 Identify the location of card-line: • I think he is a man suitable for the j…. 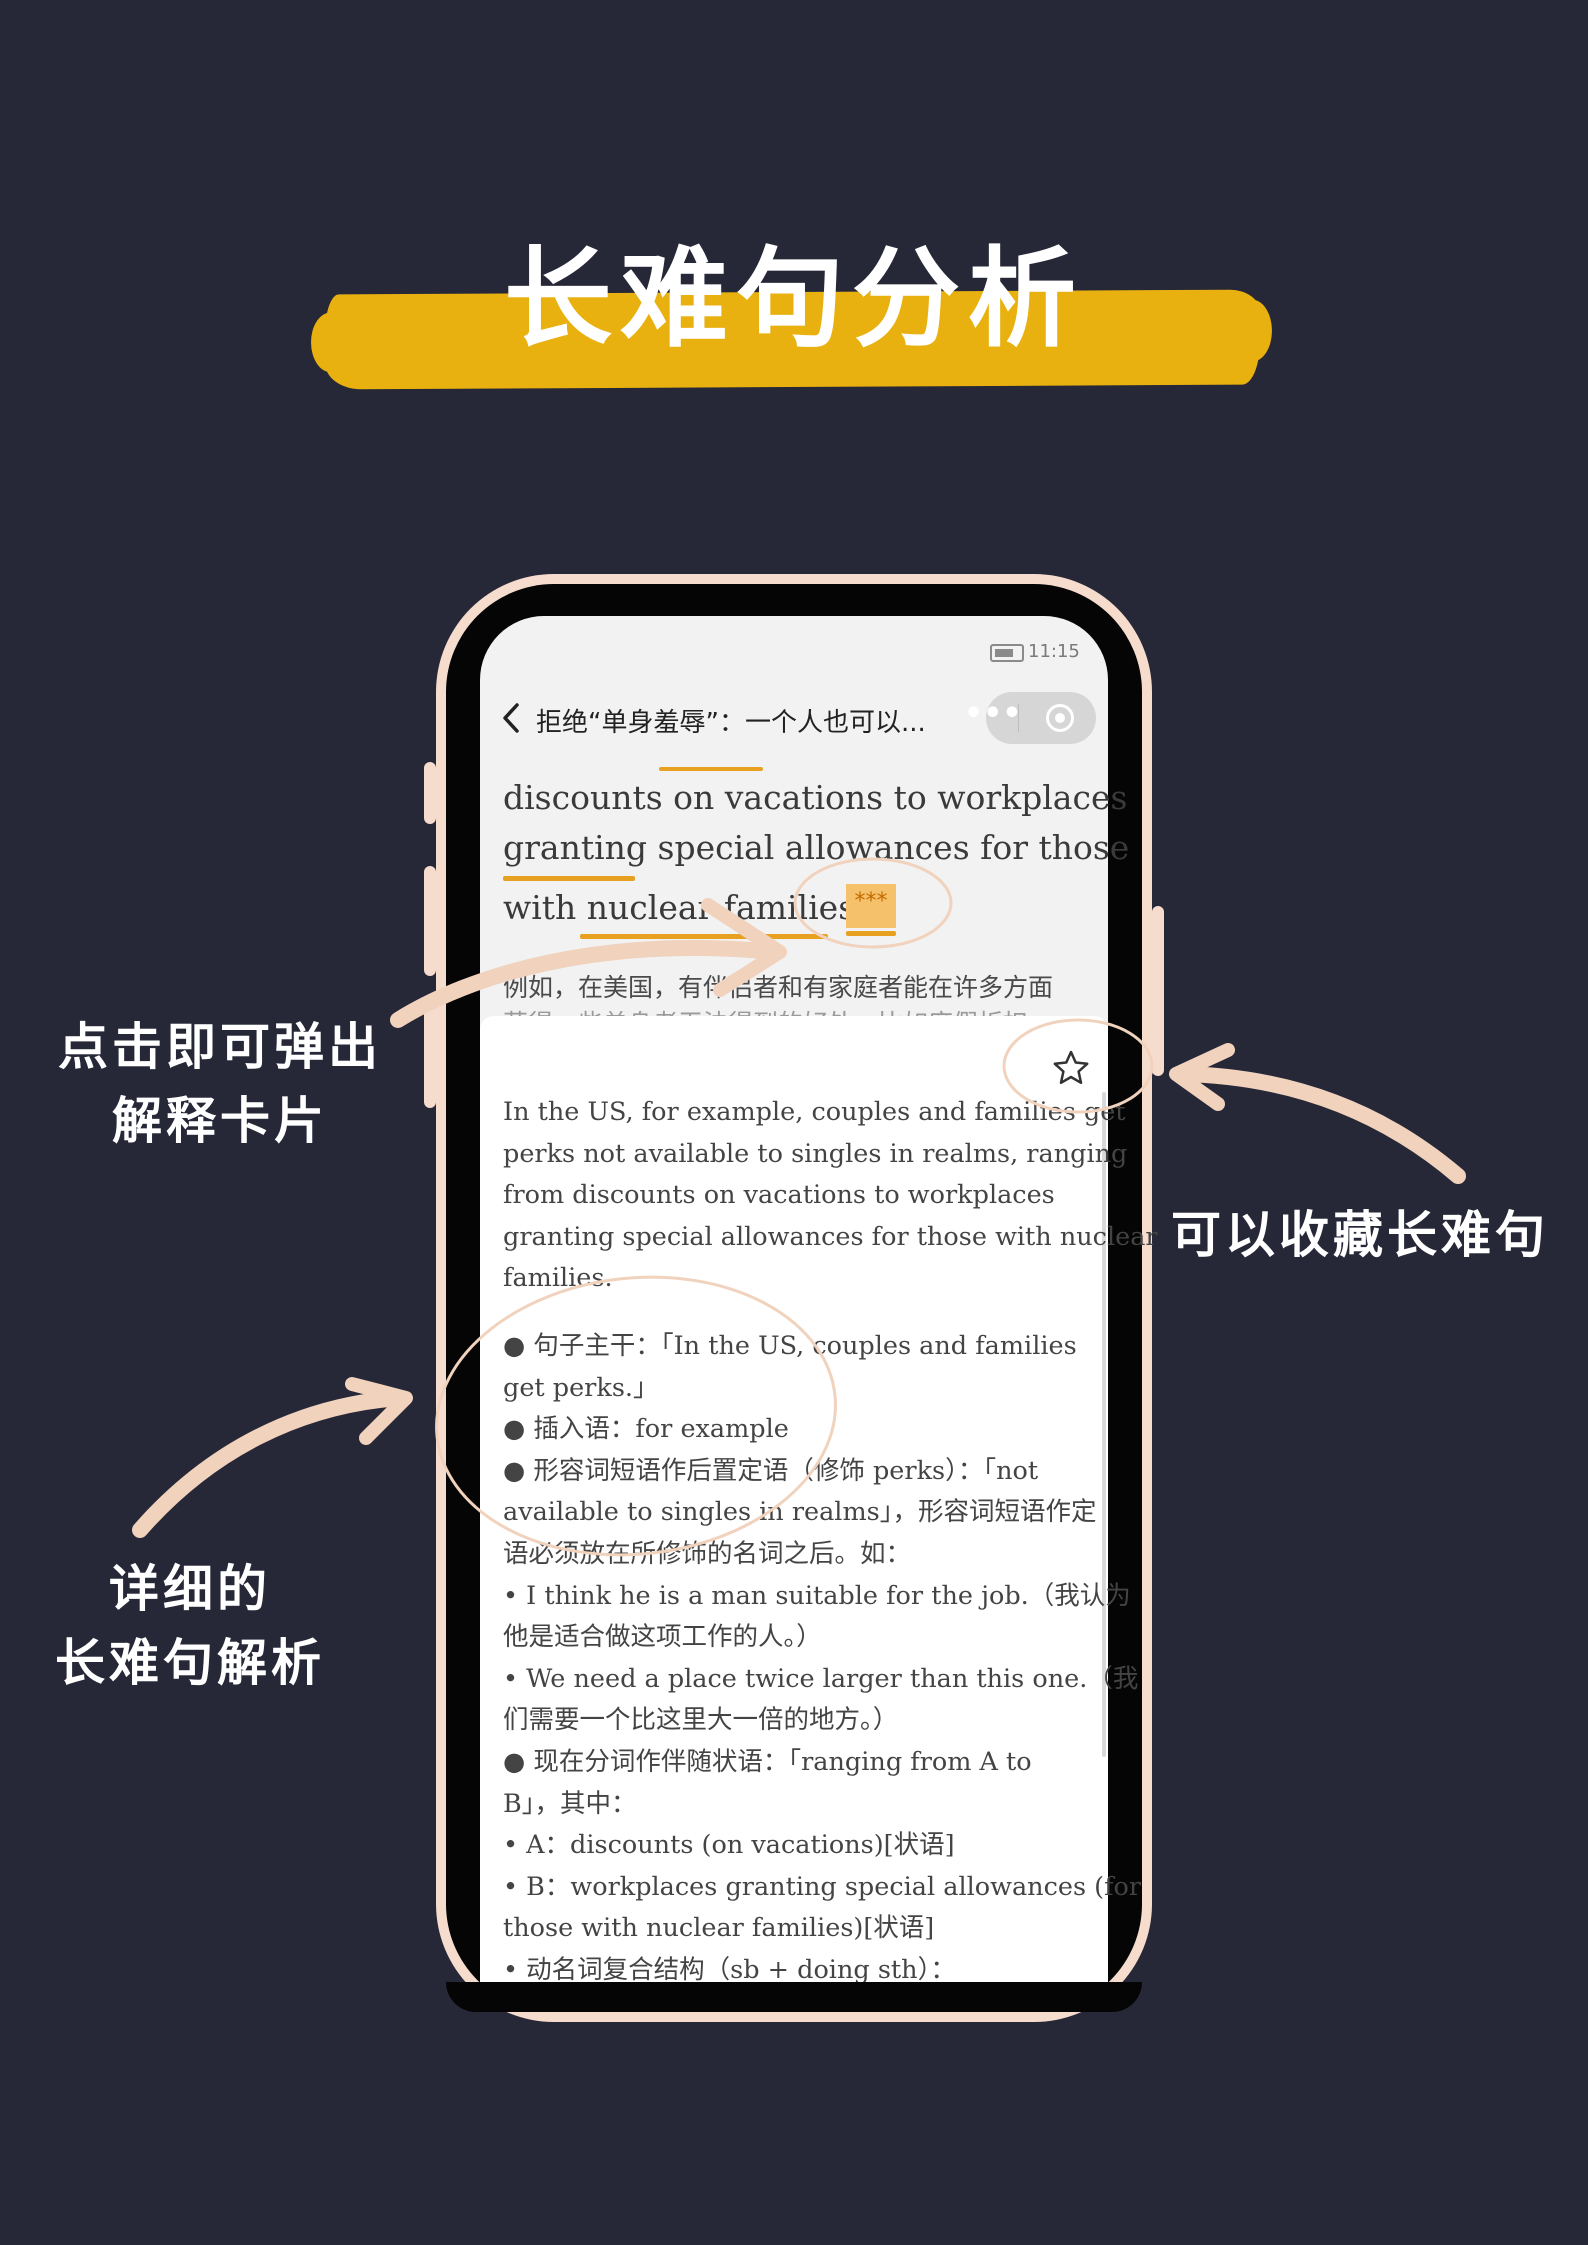
(817, 1595).